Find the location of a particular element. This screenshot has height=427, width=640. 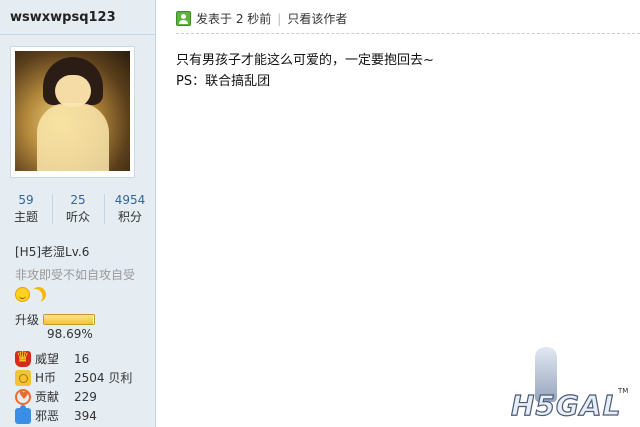

post-line: PS：联合搞乱团 is located at coordinates (223, 81).